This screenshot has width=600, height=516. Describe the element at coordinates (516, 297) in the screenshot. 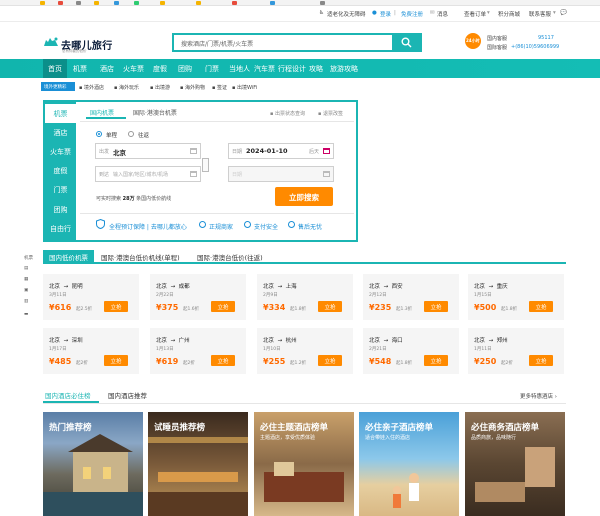

I see `deal-card: 北京 → 重庆 1月15日 ¥500 起1.8折 立抢` at that location.